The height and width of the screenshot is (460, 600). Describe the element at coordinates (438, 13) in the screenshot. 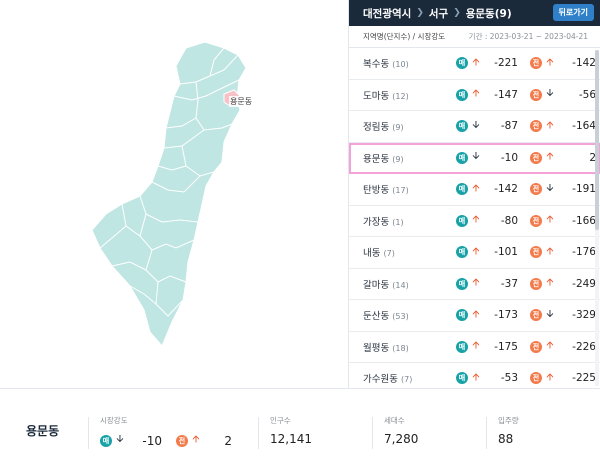

I see `breadcrumb-district: 서구` at that location.